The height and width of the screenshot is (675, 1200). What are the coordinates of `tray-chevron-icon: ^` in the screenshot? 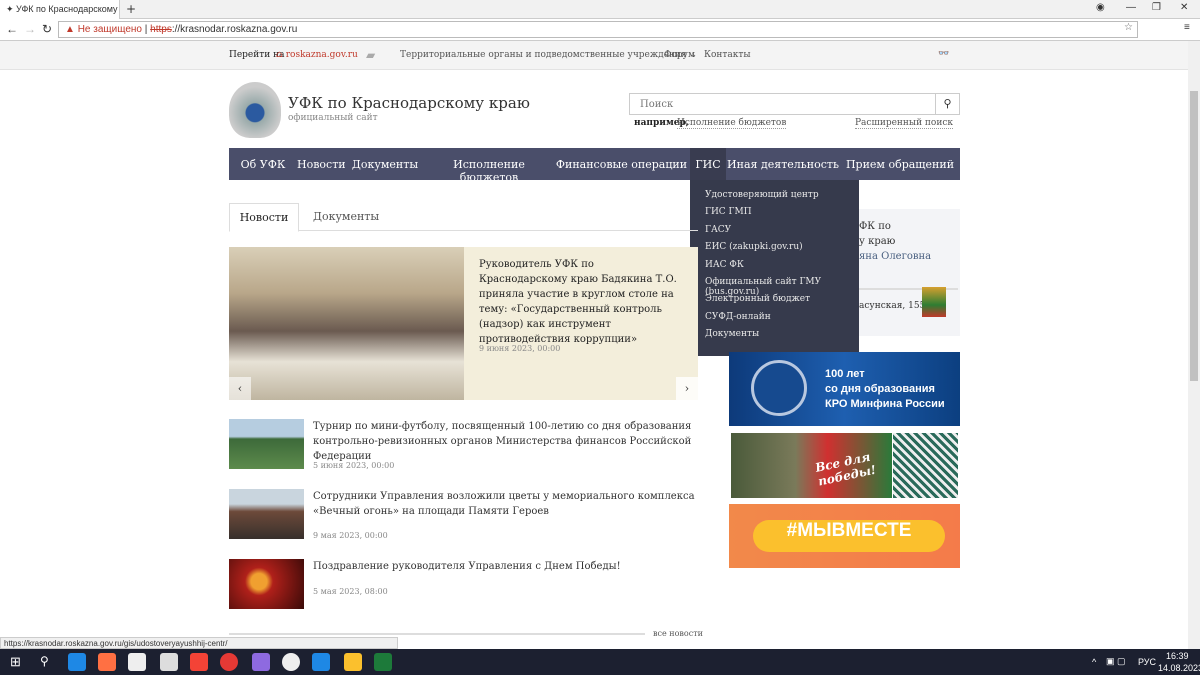 It's located at (1094, 662).